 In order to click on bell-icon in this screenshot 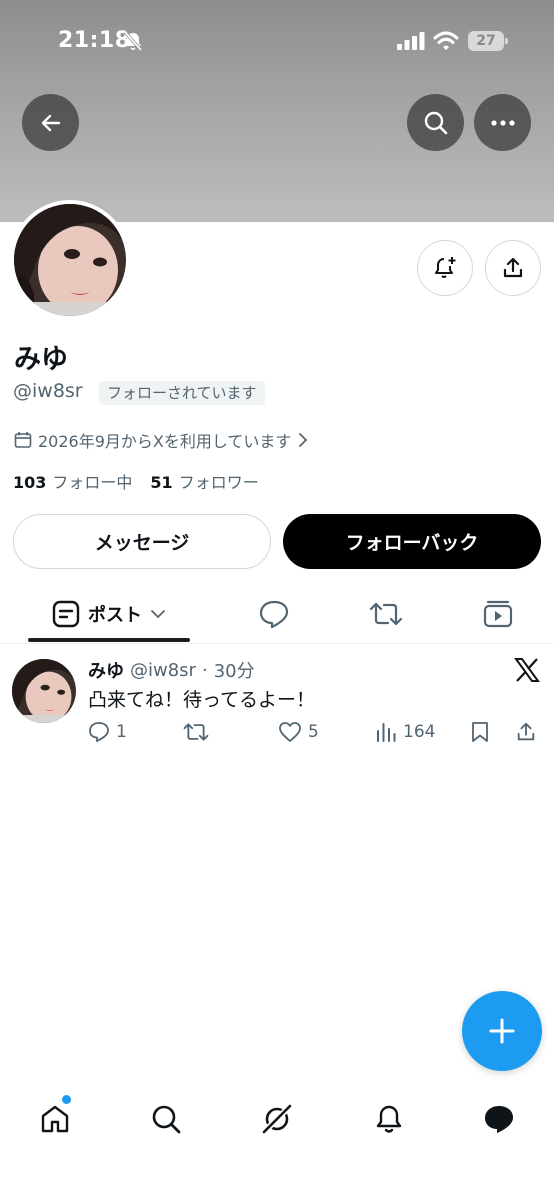, I will do `click(389, 1119)`.